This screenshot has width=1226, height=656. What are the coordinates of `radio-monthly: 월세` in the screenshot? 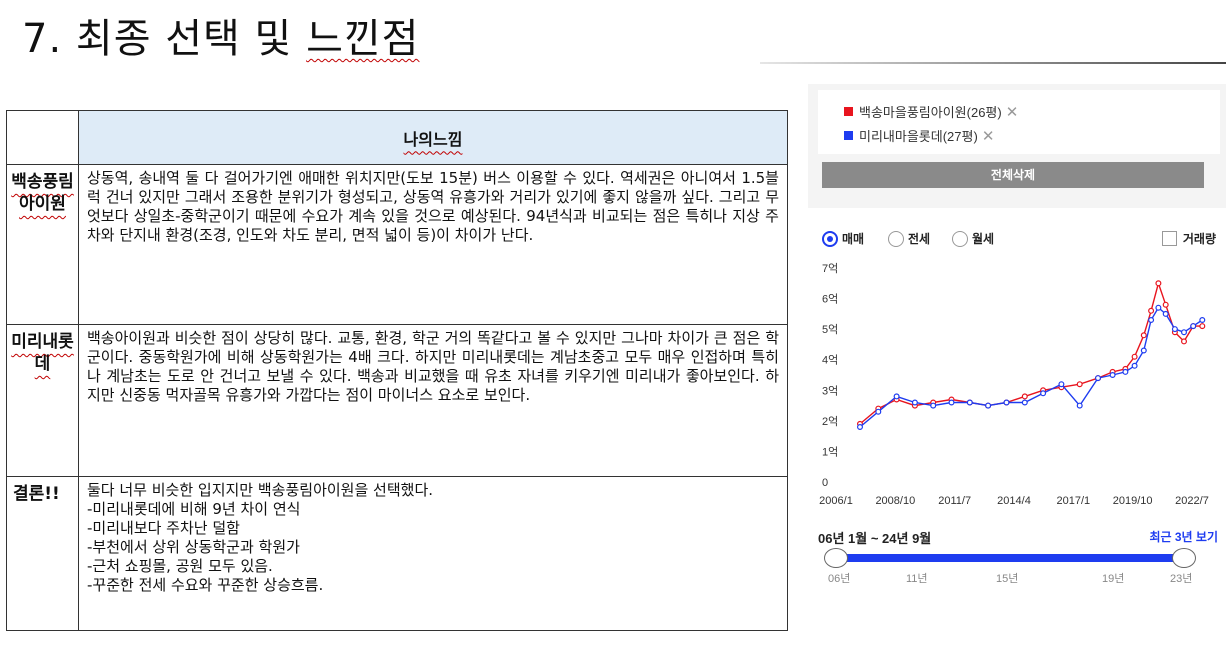 It's located at (973, 238).